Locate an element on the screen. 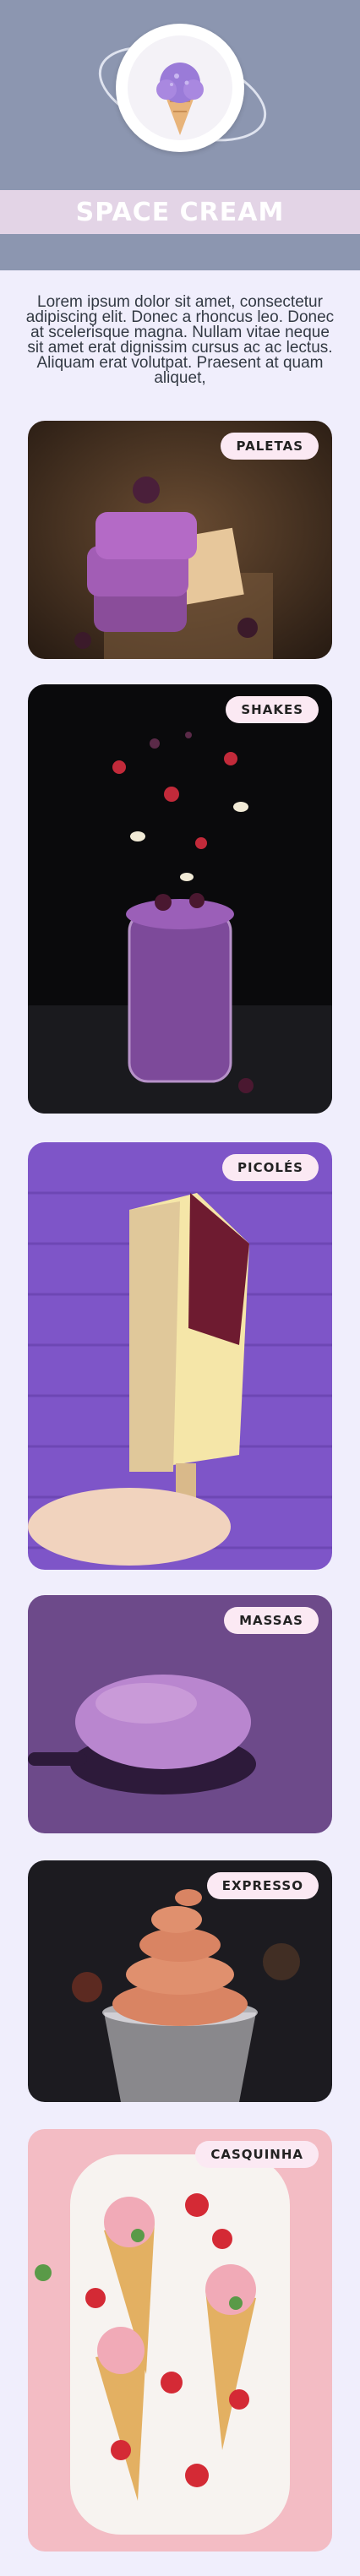 The height and width of the screenshot is (2576, 360). brand-title: SPACE CREAM is located at coordinates (180, 212).